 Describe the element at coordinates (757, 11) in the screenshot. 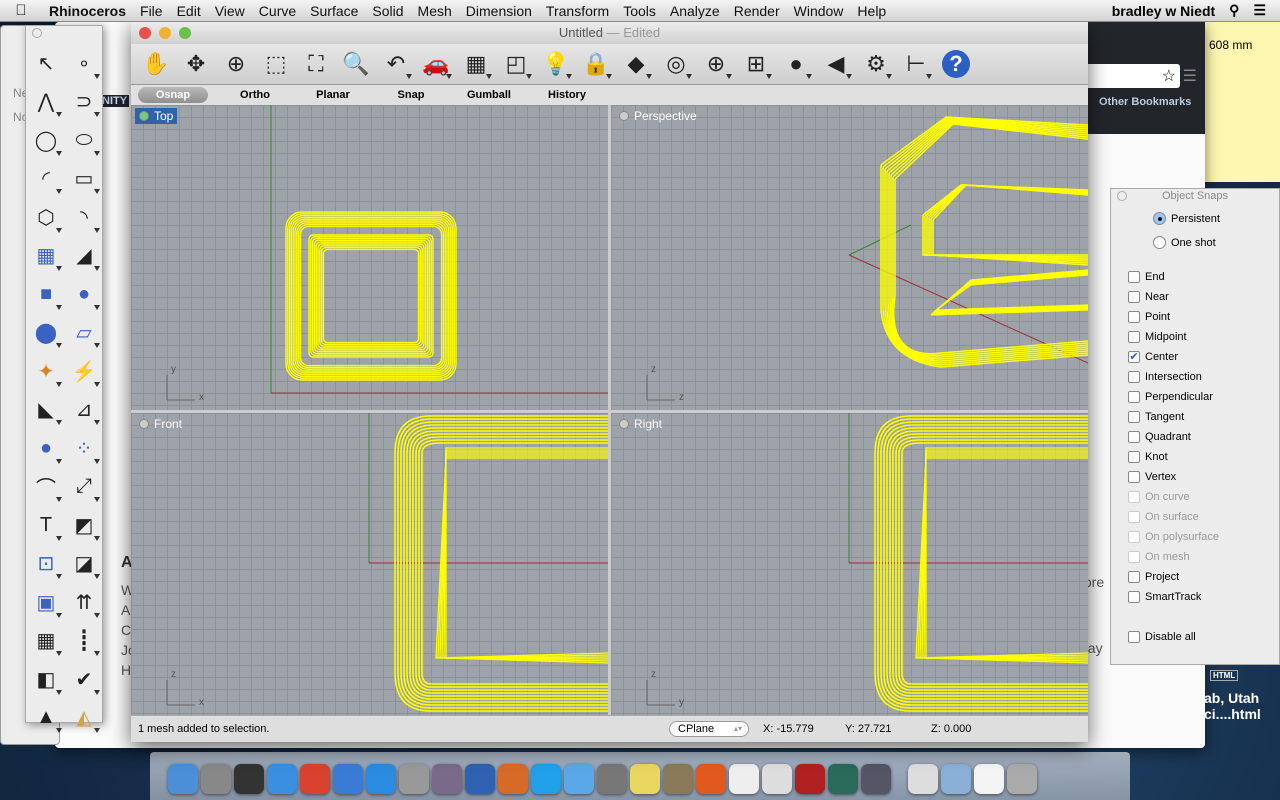

I see `menu-render: Render` at that location.